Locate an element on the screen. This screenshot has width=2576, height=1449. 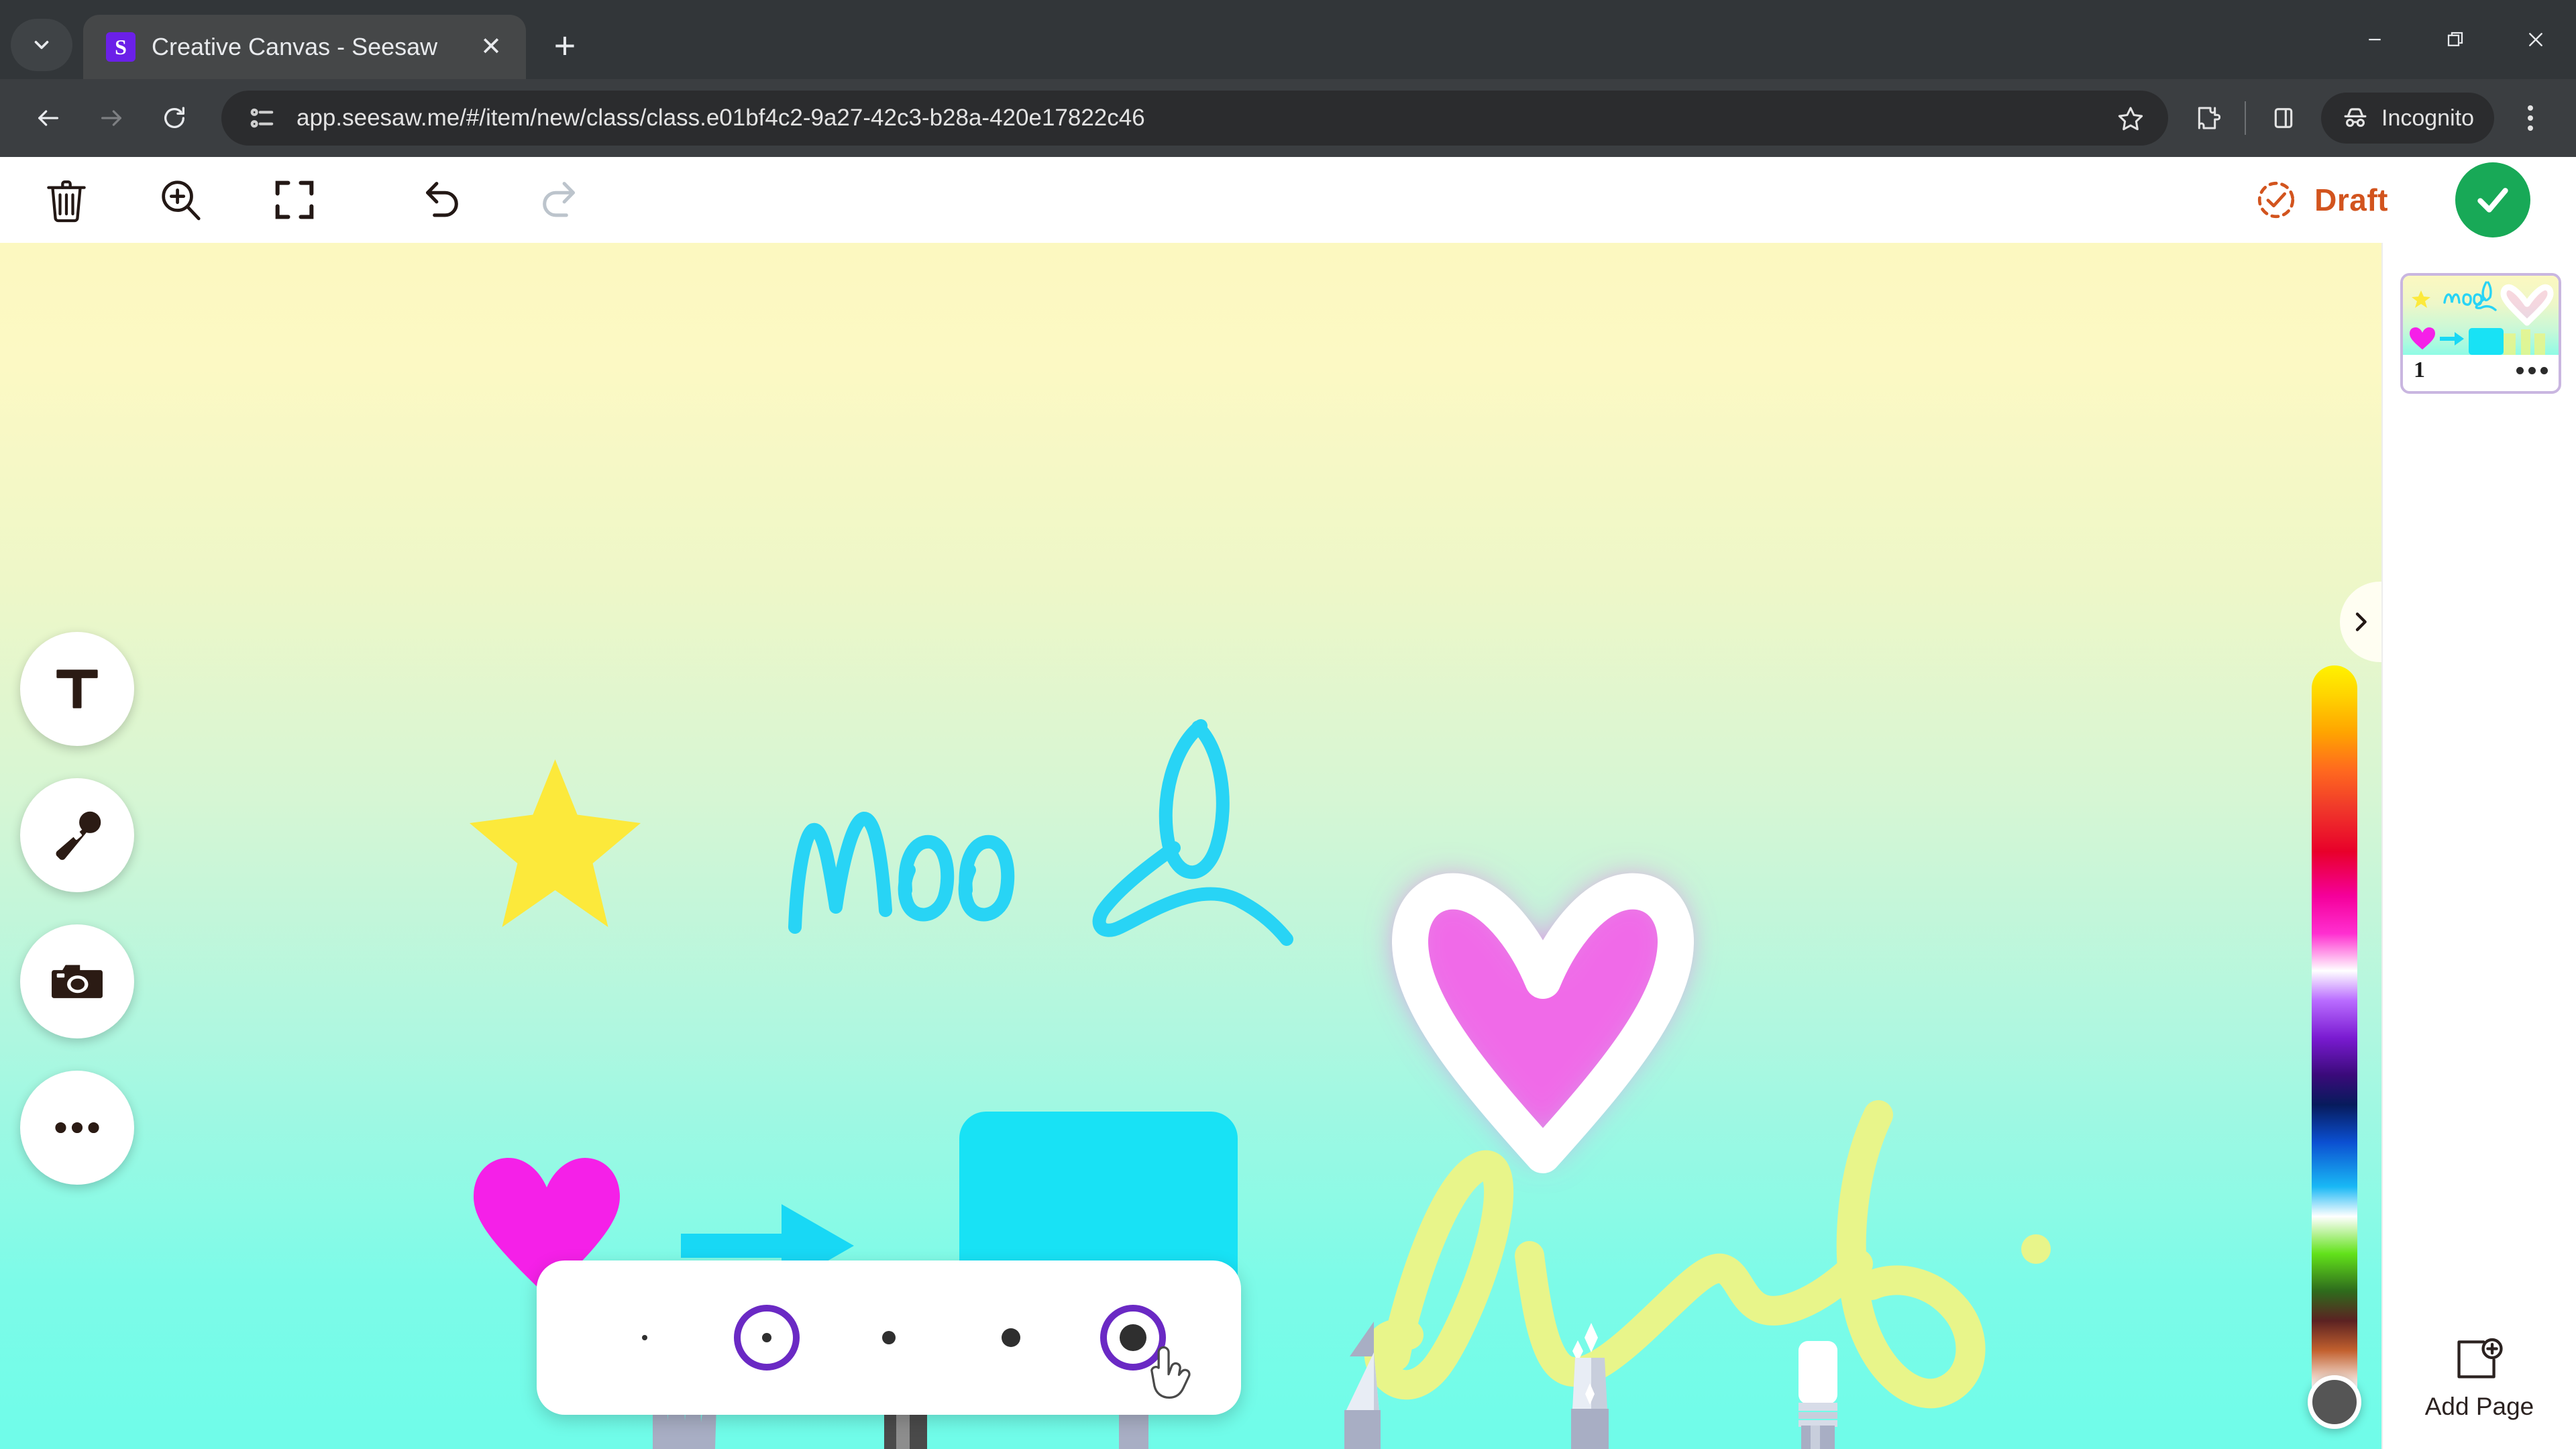
current-color-swatch is located at coordinates (2334, 1402).